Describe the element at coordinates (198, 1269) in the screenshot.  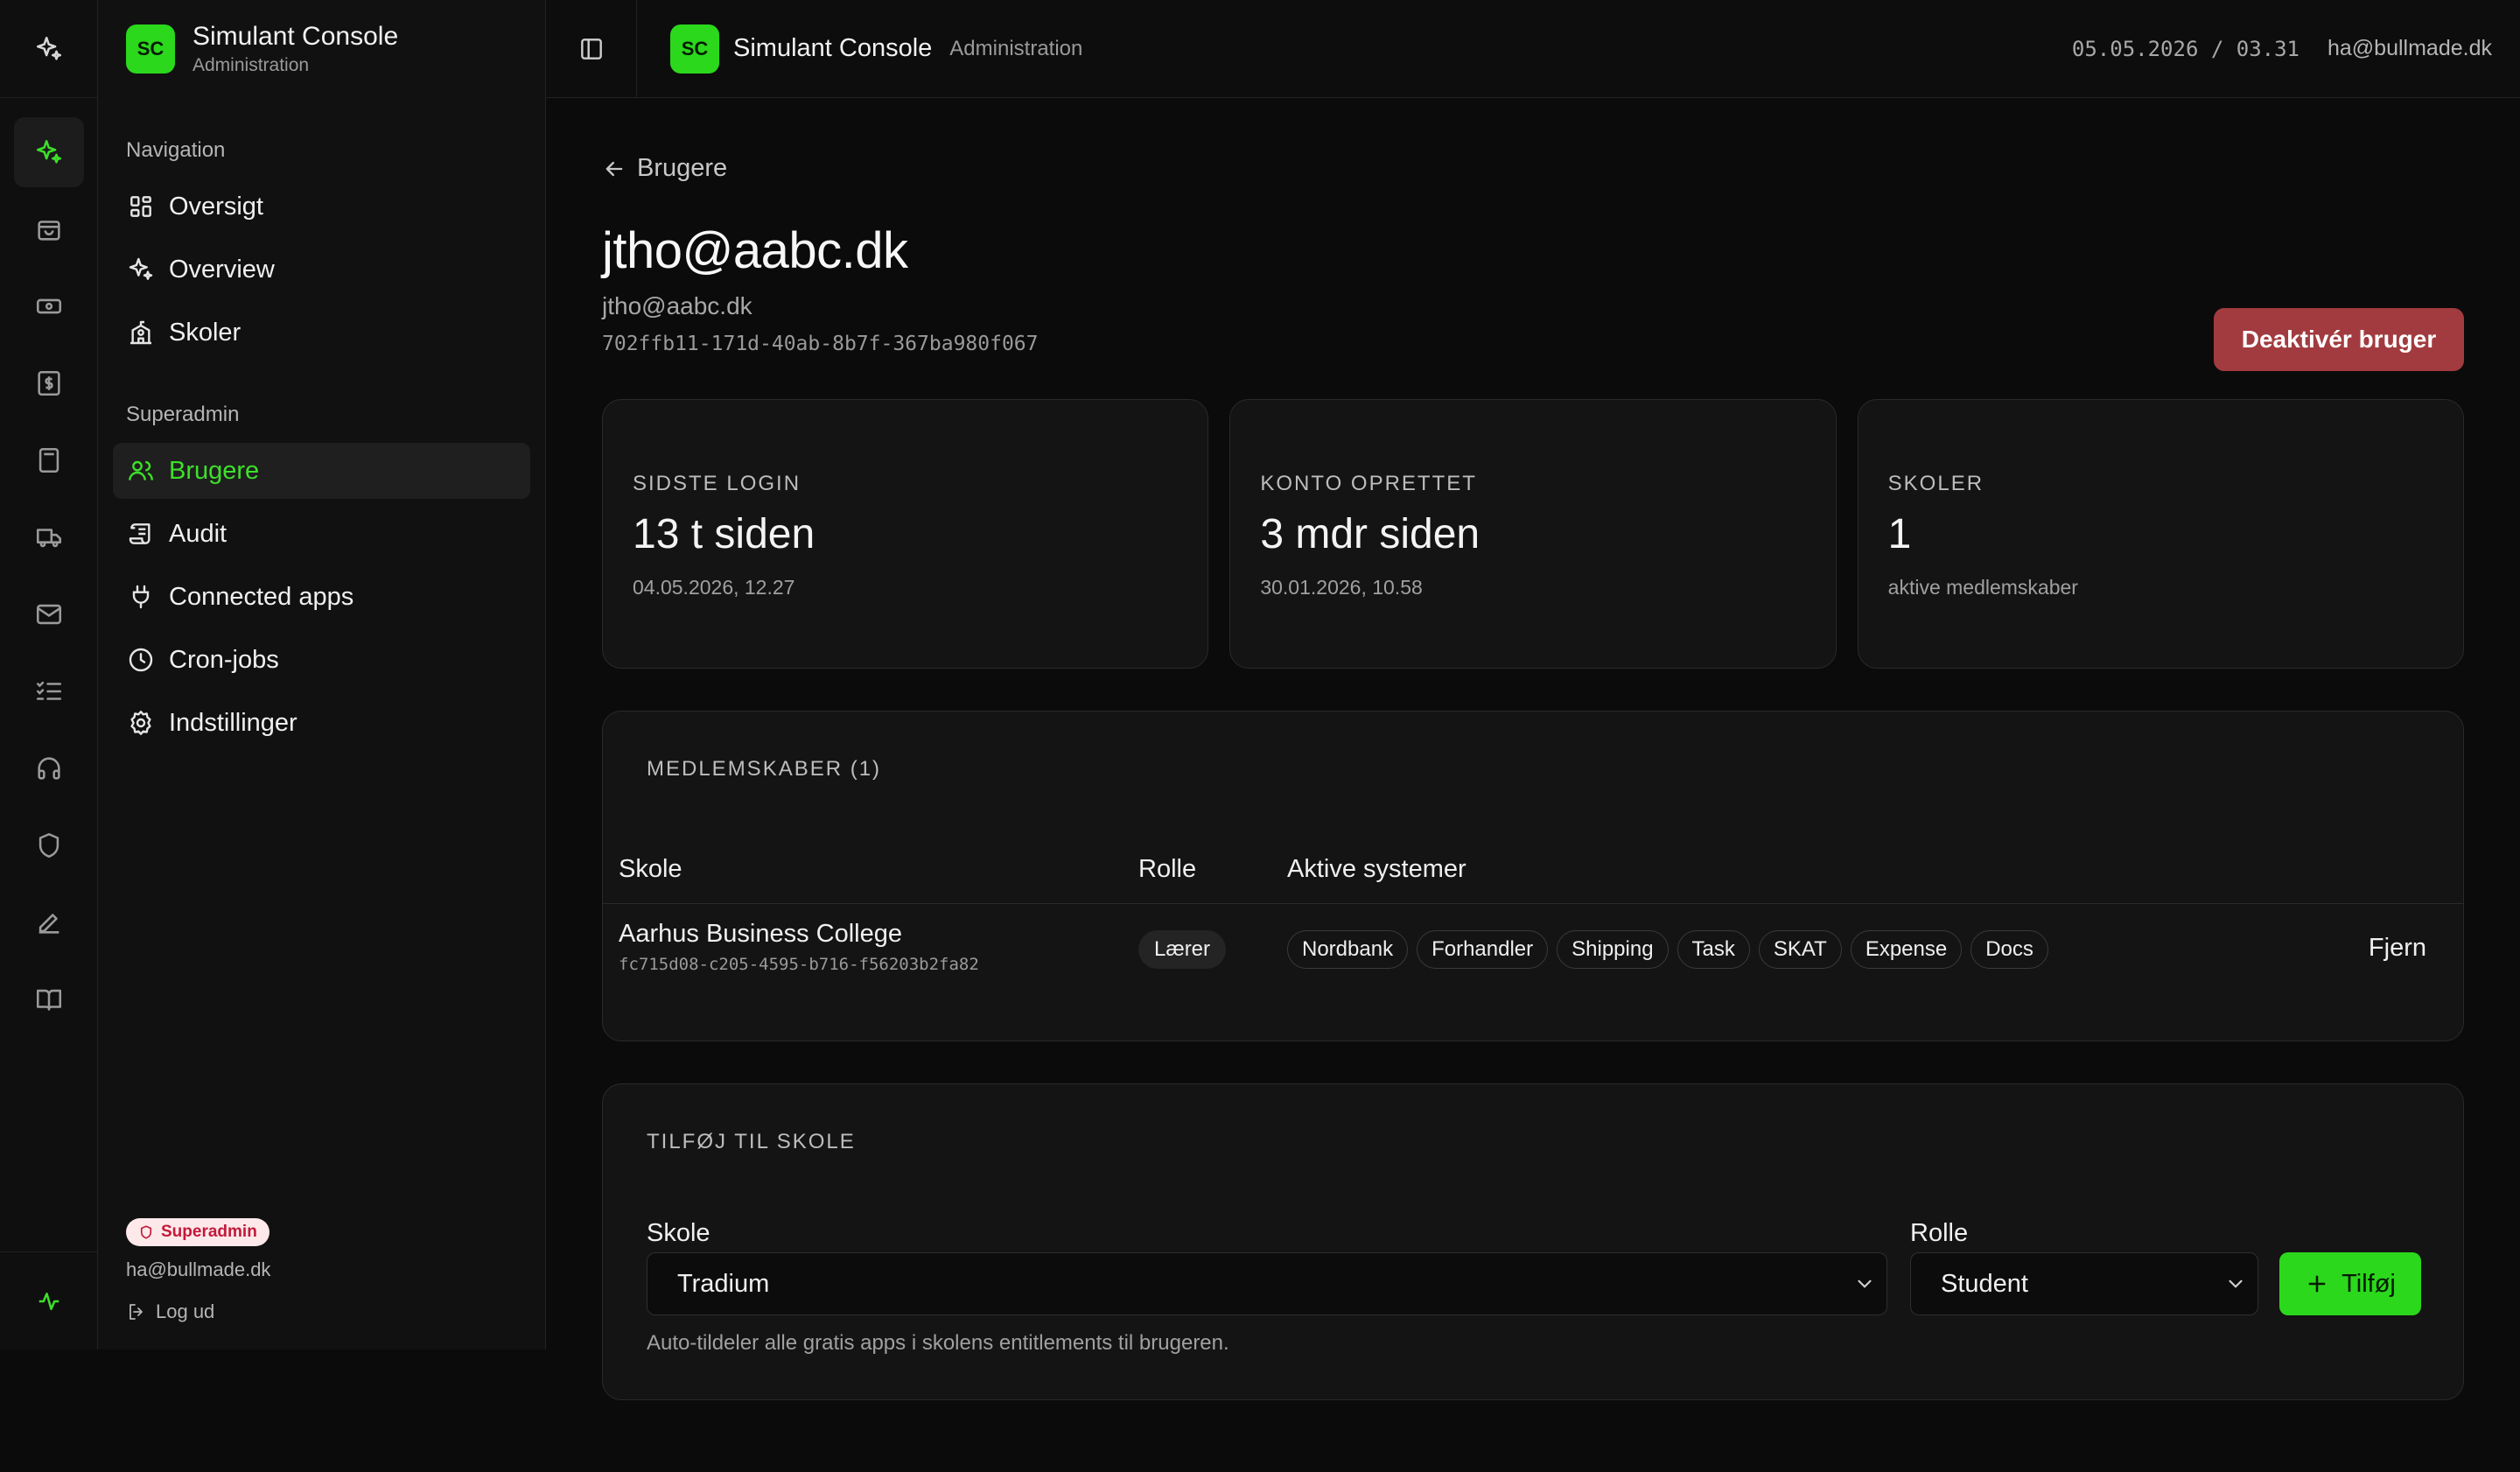
I see `current-user-email: ha@bullmade.dk` at that location.